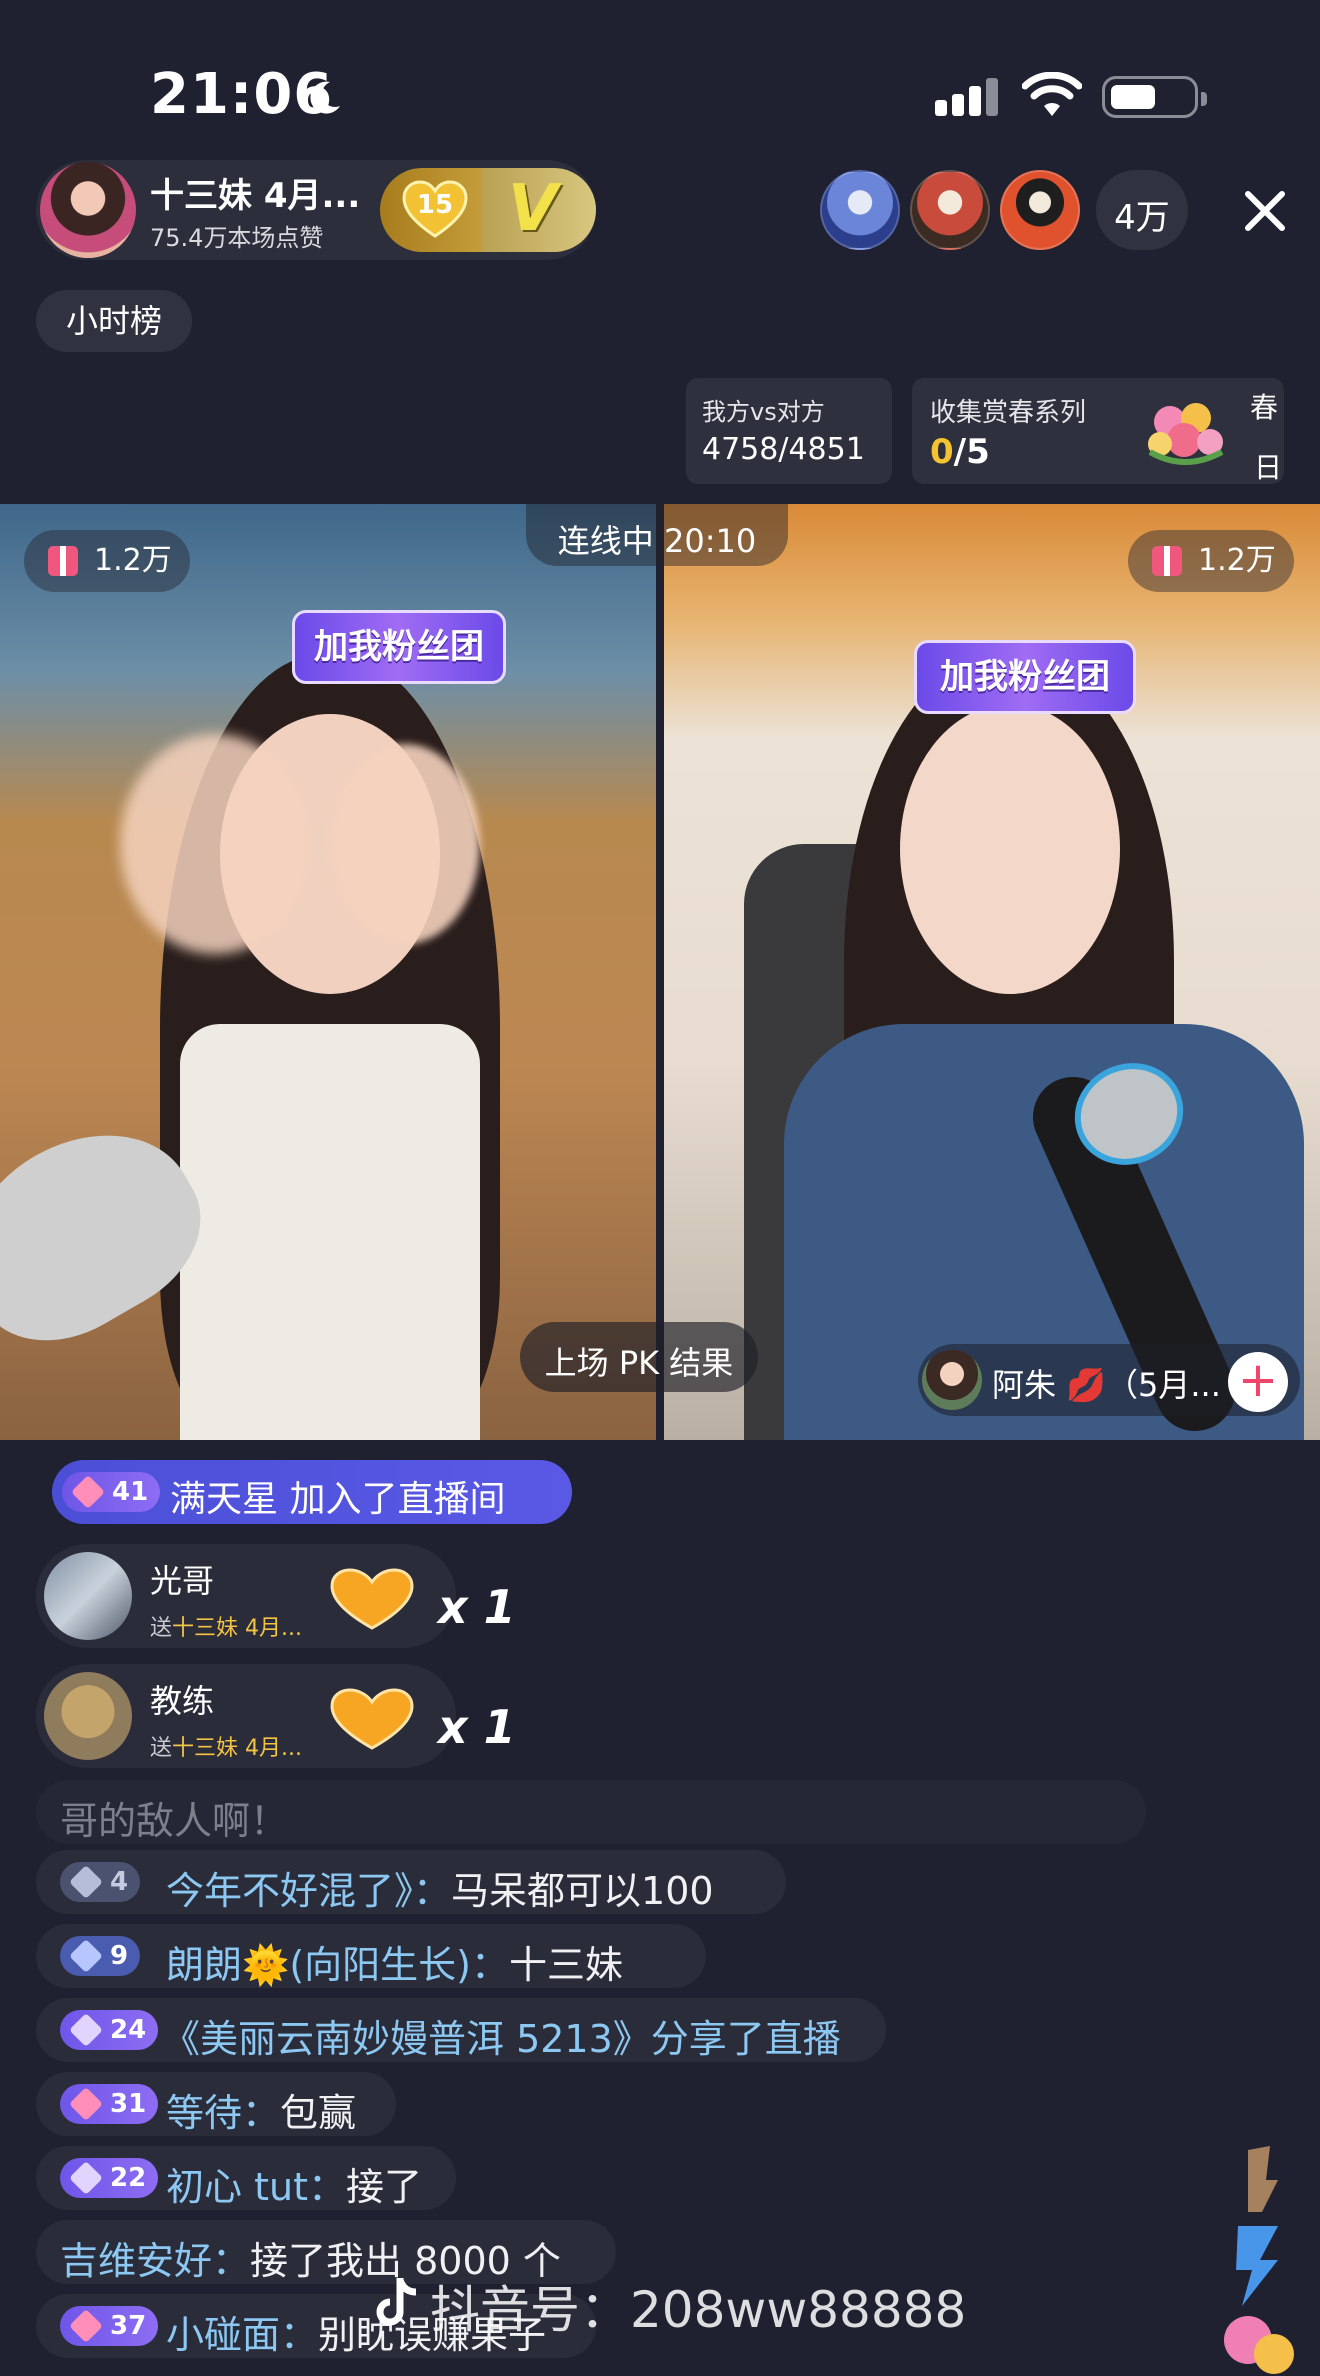  What do you see at coordinates (698, 2310) in the screenshot?
I see `douyin-id-watermark: 抖音号：208ww88888` at bounding box center [698, 2310].